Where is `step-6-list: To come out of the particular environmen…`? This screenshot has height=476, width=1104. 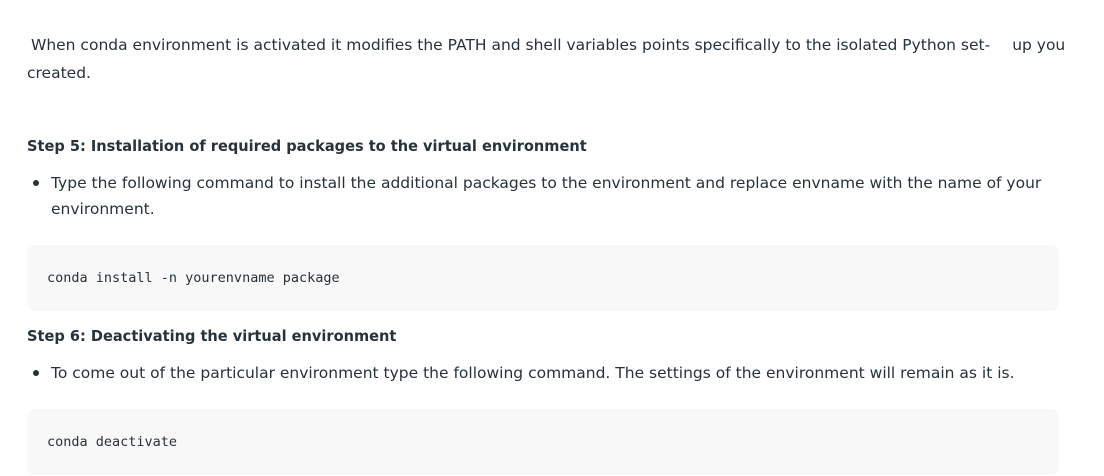
step-6-list: To come out of the particular environmen… is located at coordinates (543, 373).